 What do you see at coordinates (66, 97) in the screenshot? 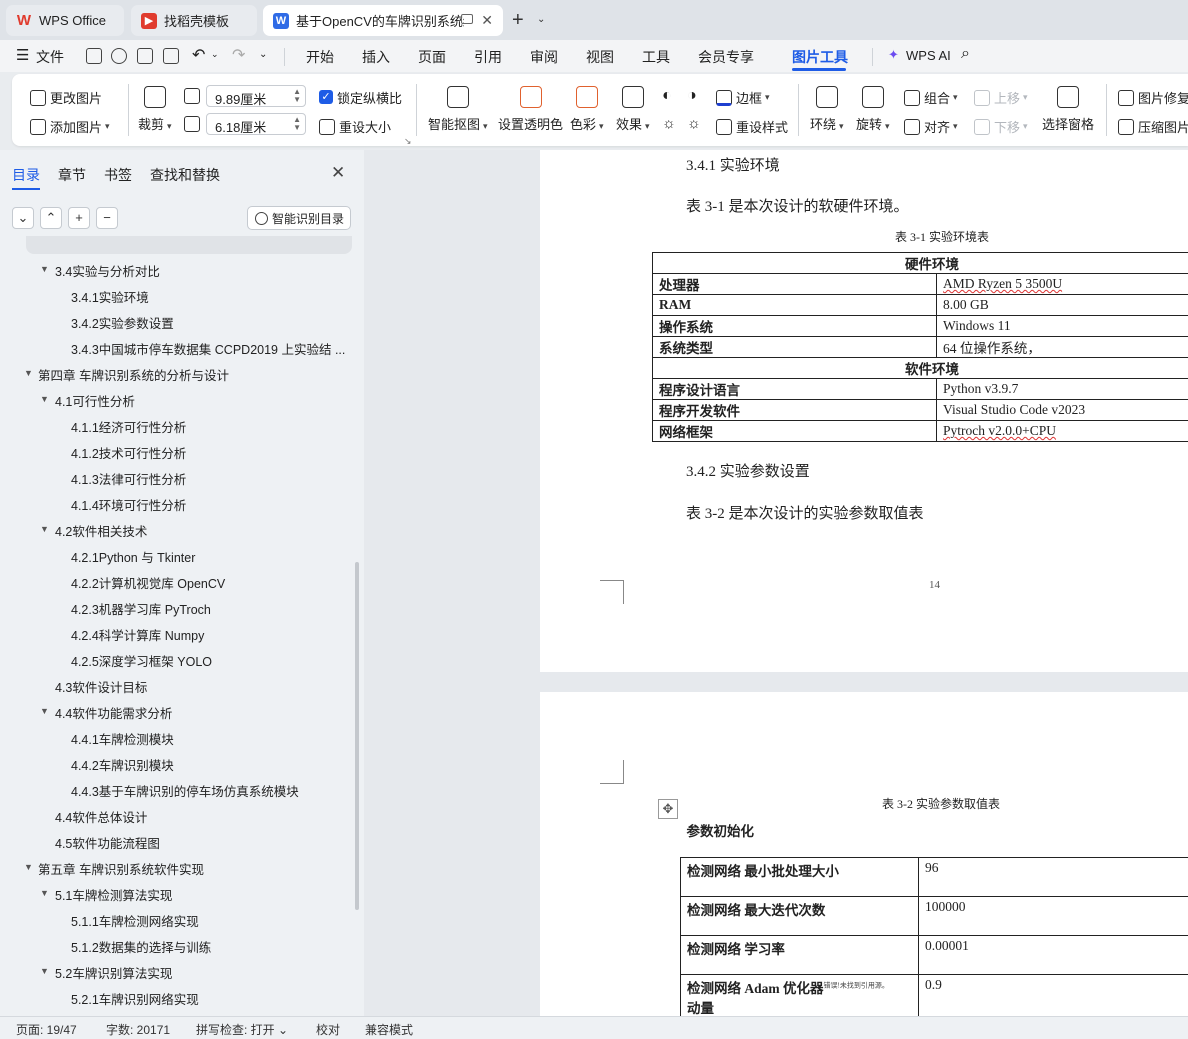
I see `change-image-button: 更改图片` at bounding box center [66, 97].